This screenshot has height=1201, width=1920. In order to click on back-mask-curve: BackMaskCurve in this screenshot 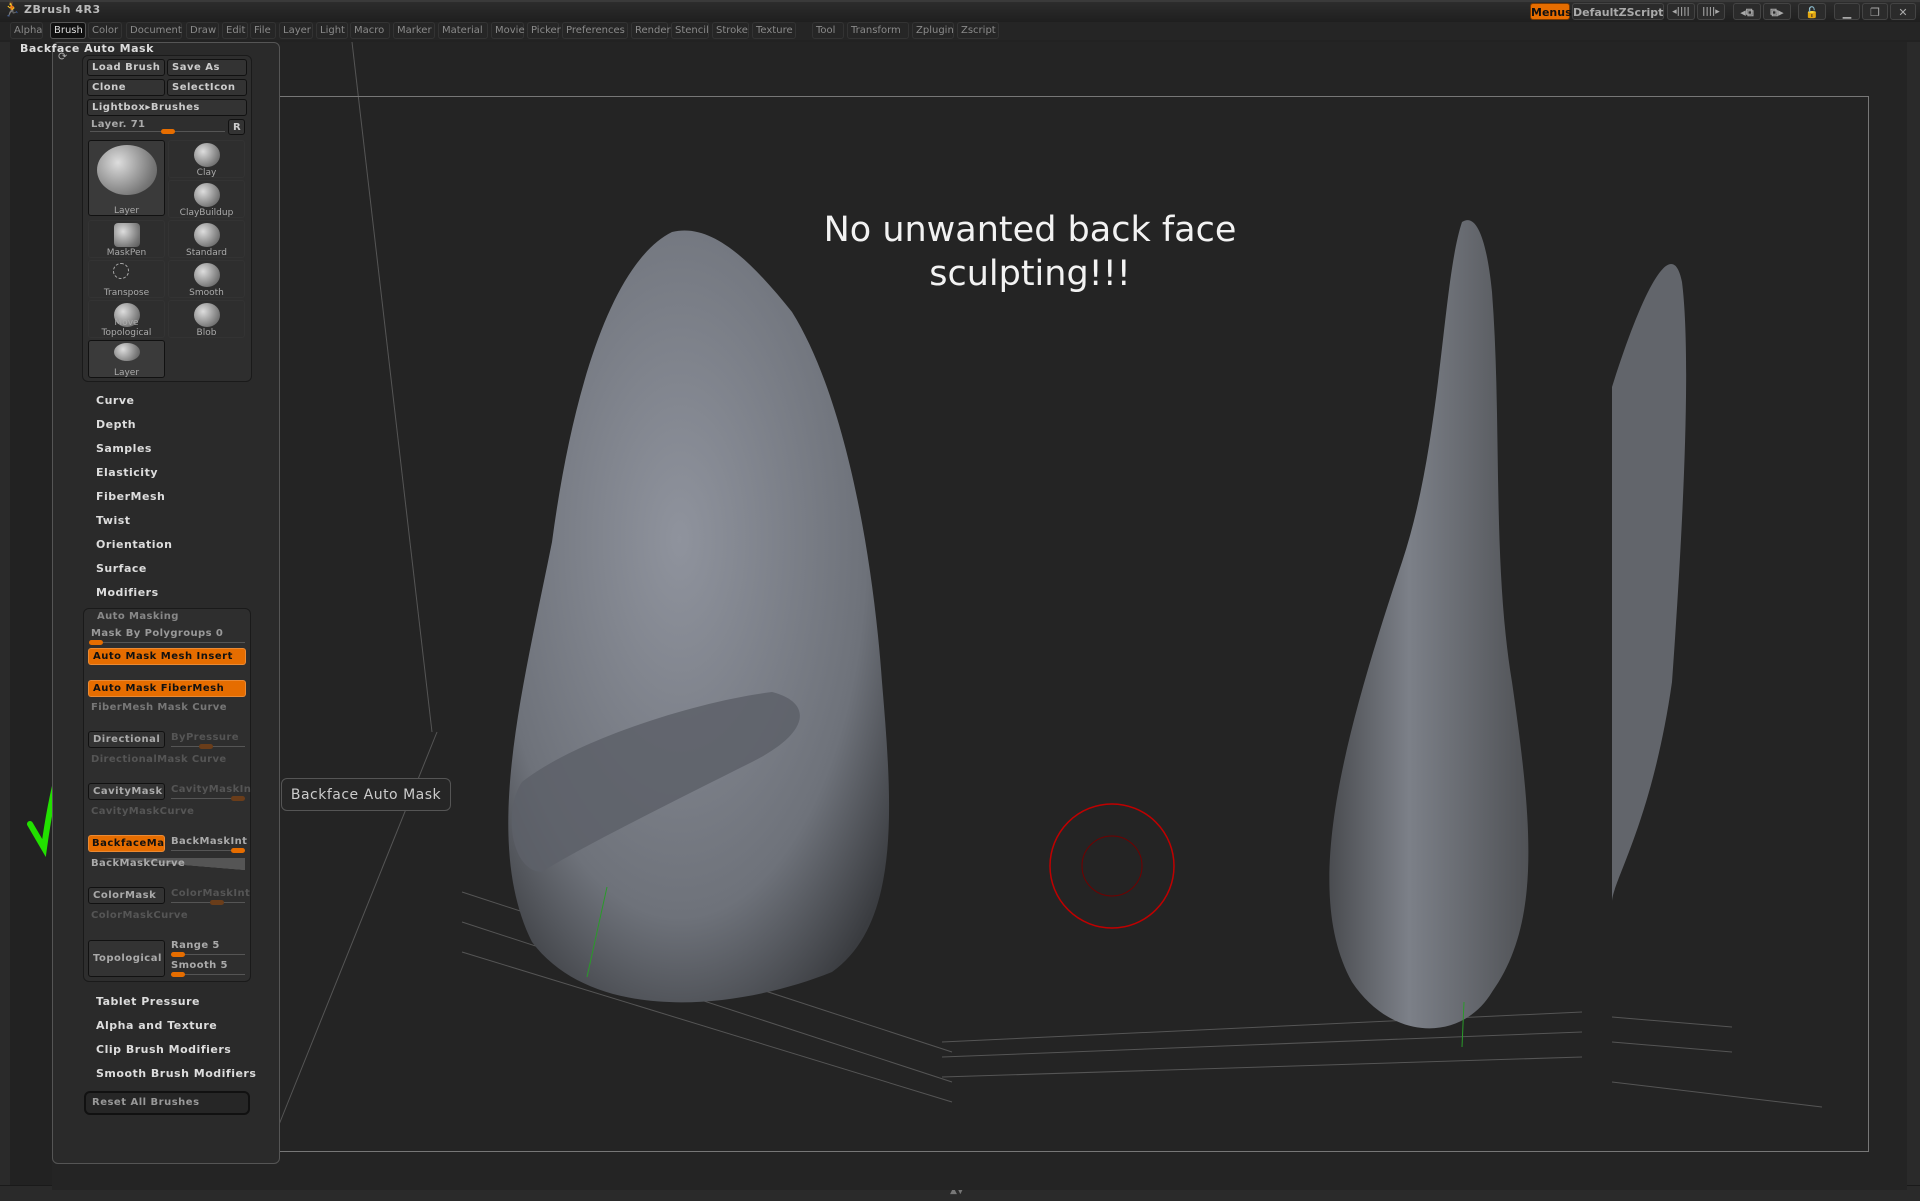, I will do `click(138, 863)`.